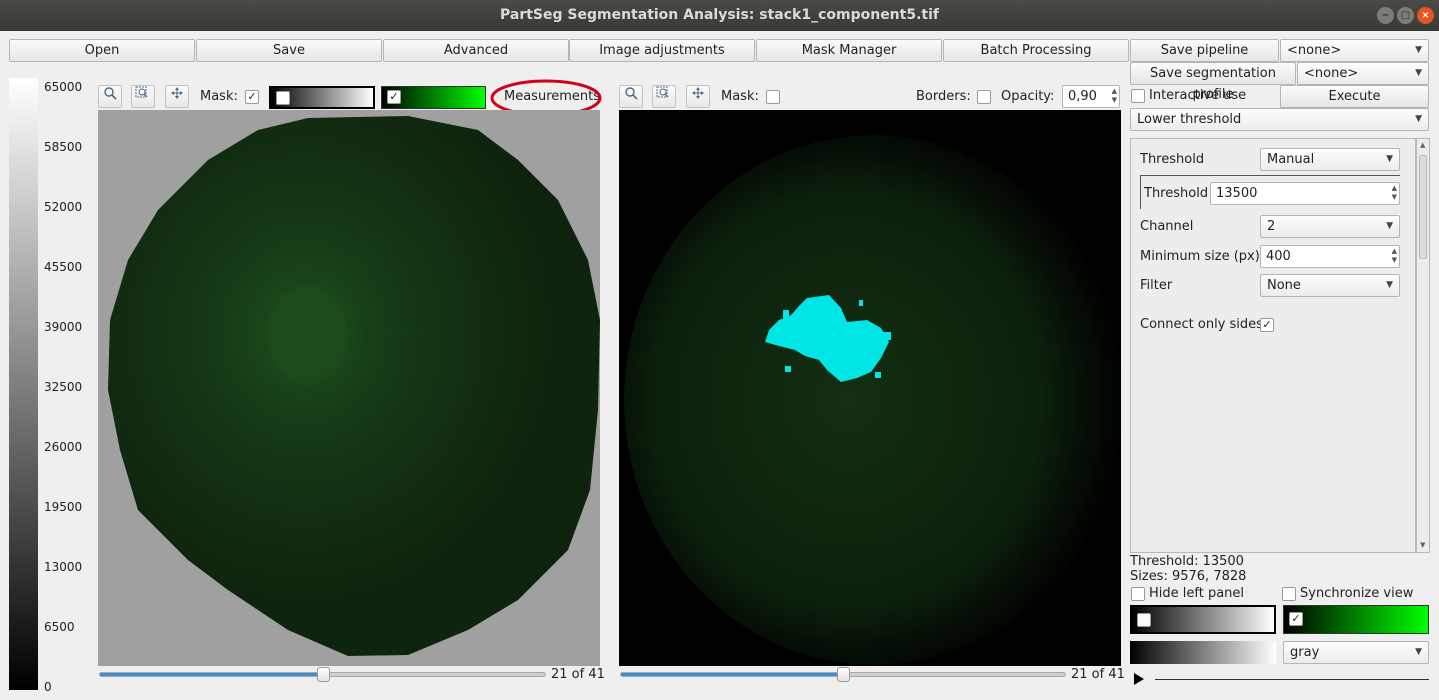  I want to click on threshold-spinbox: 13500 ▲ ▼, so click(1305, 193).